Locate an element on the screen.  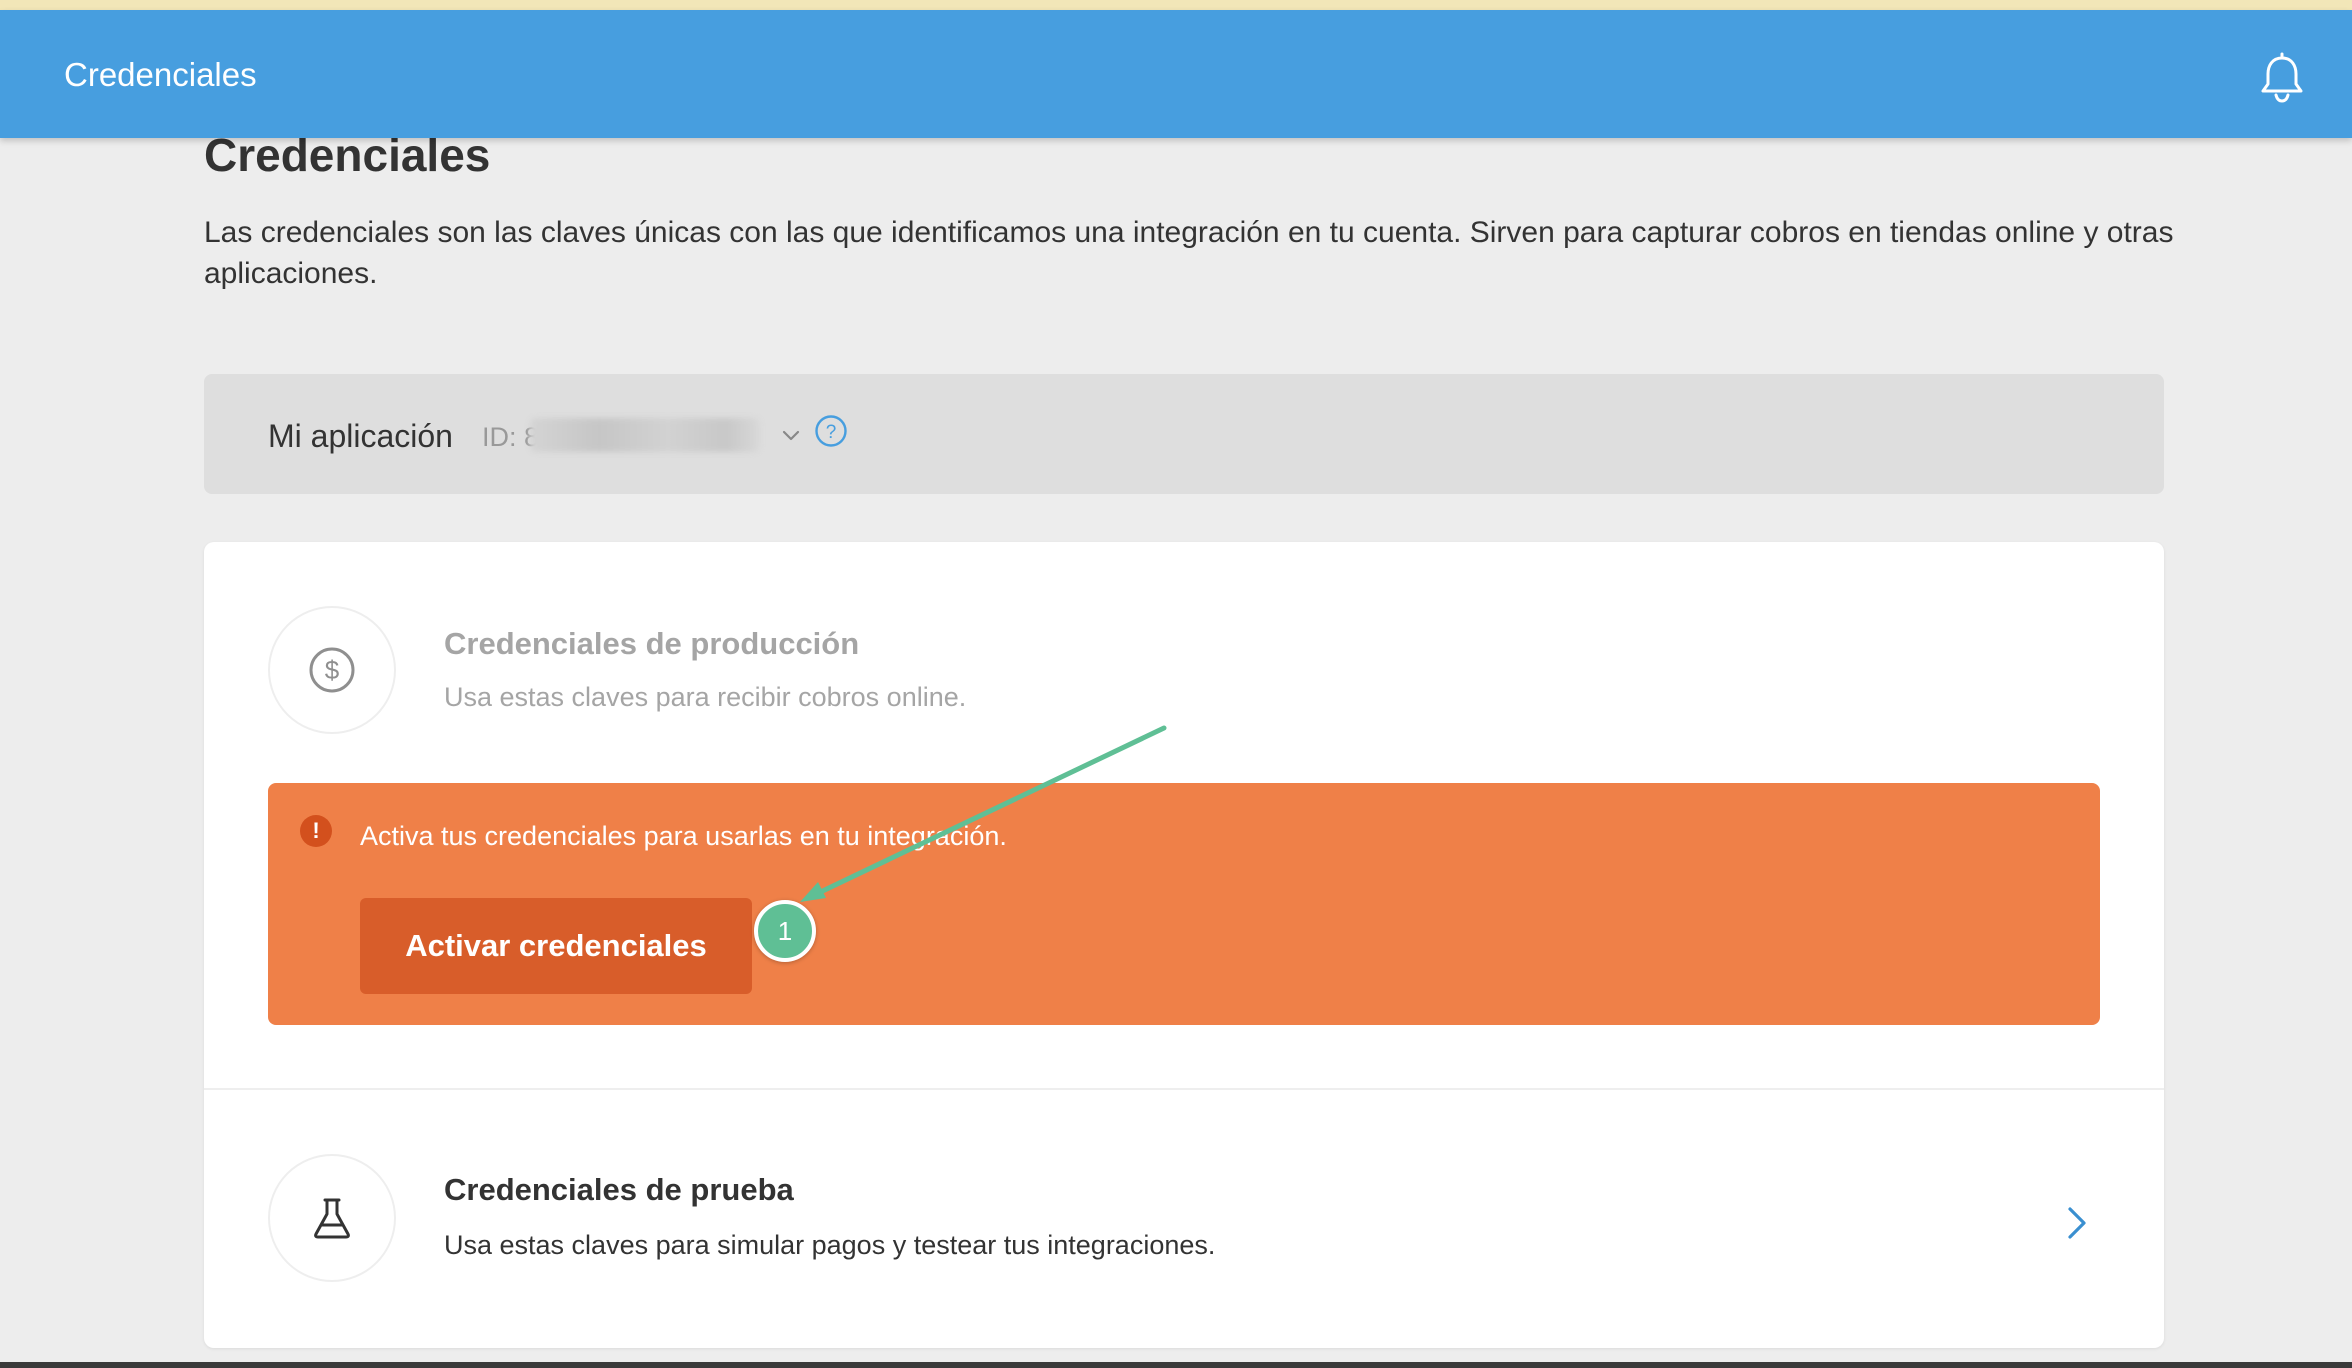
alert-icon: ! is located at coordinates (316, 831).